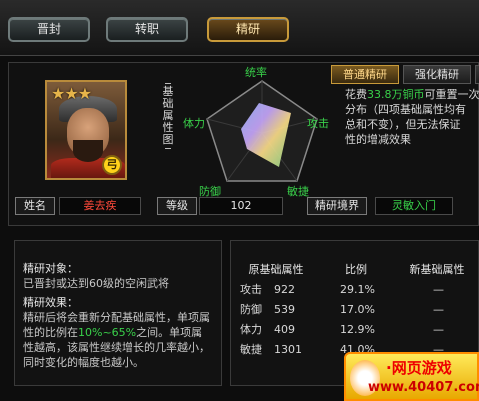 The height and width of the screenshot is (401, 479). I want to click on stat-value: 409, so click(284, 329).